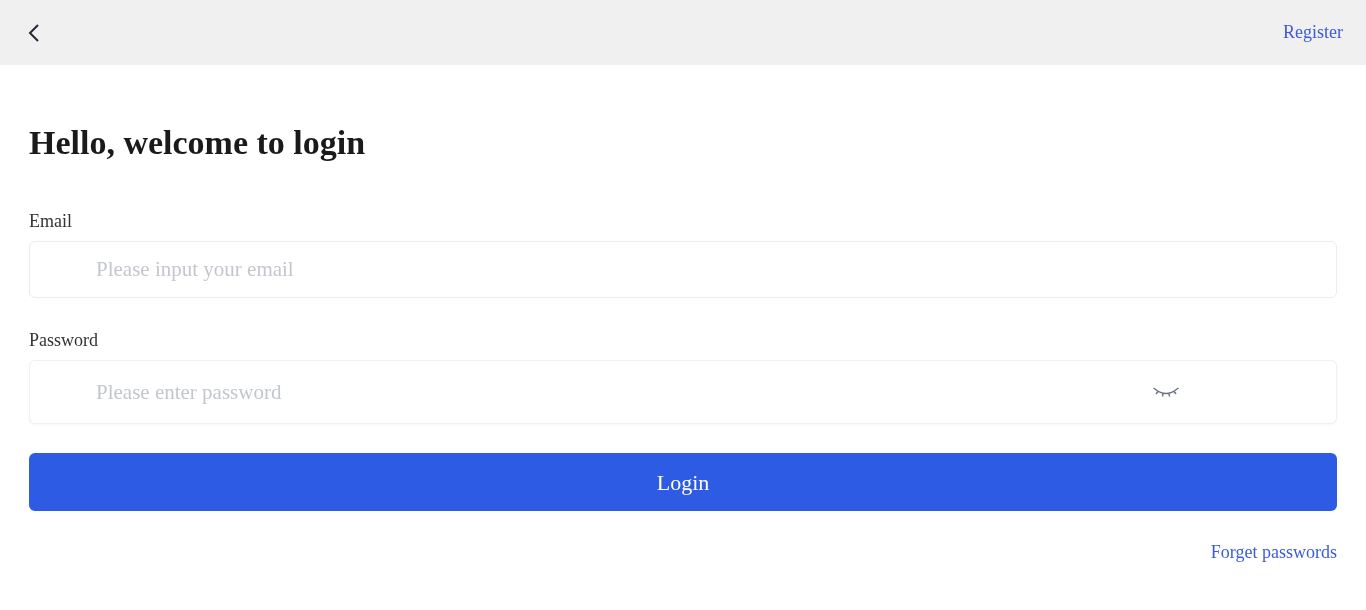  Describe the element at coordinates (683, 482) in the screenshot. I see `login-button: Login` at that location.